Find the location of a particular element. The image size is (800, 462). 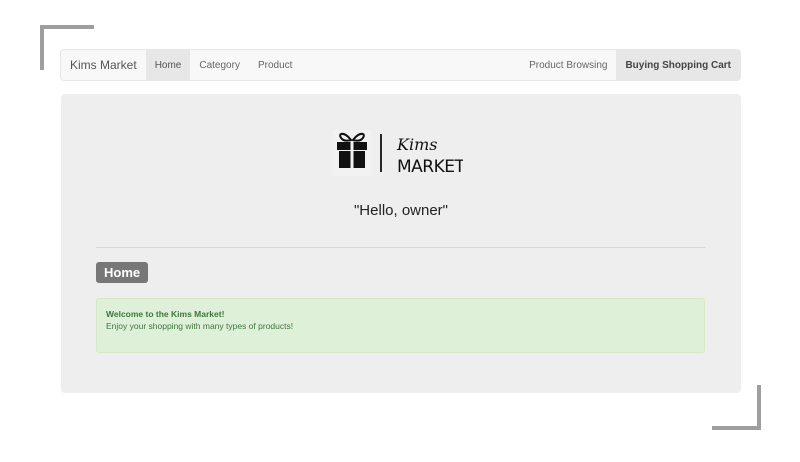

nav-item-category: Category is located at coordinates (219, 65).